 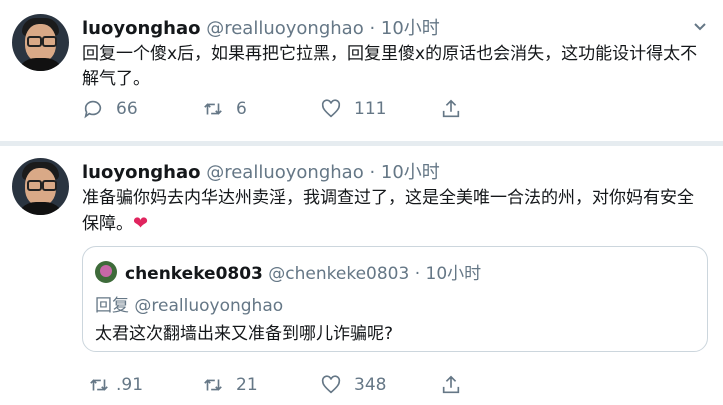 I want to click on quoted-author-handle: @chenkeke0803, so click(x=338, y=274).